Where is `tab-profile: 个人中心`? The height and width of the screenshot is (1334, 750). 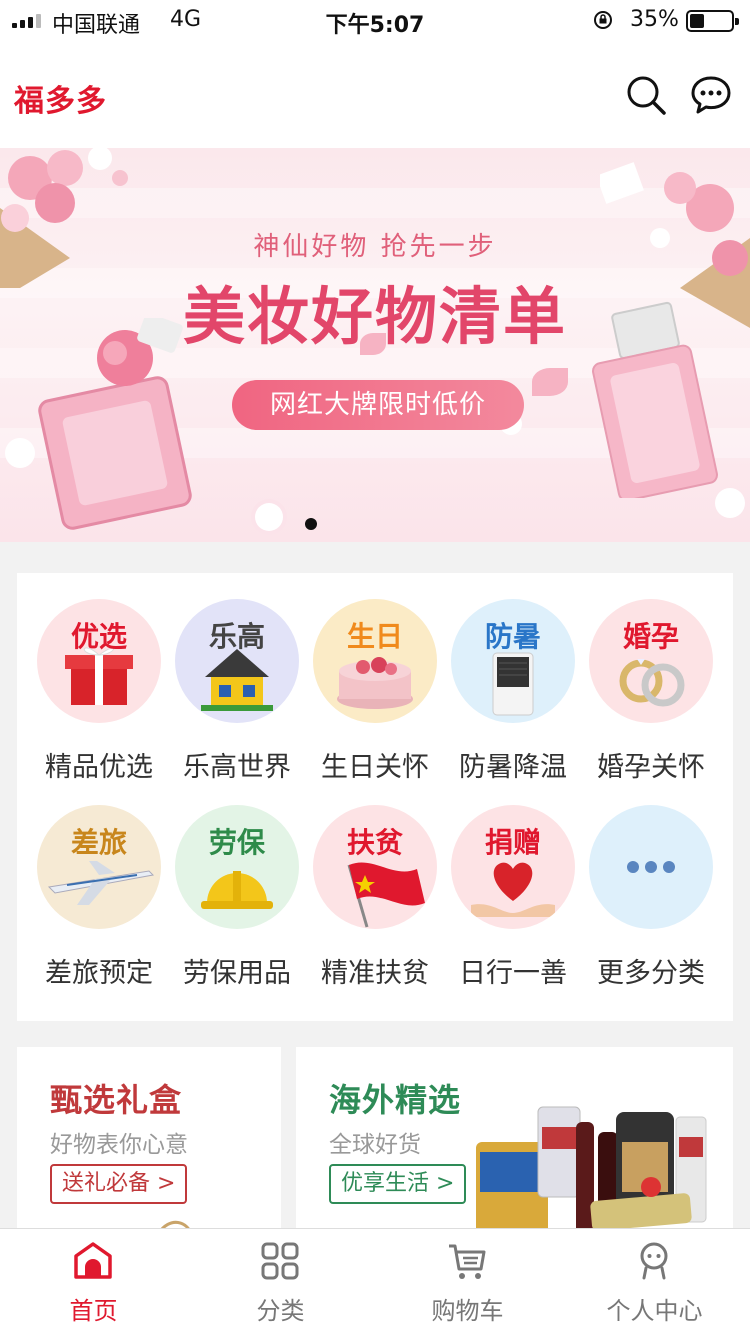 tab-profile: 个人中心 is located at coordinates (654, 1281).